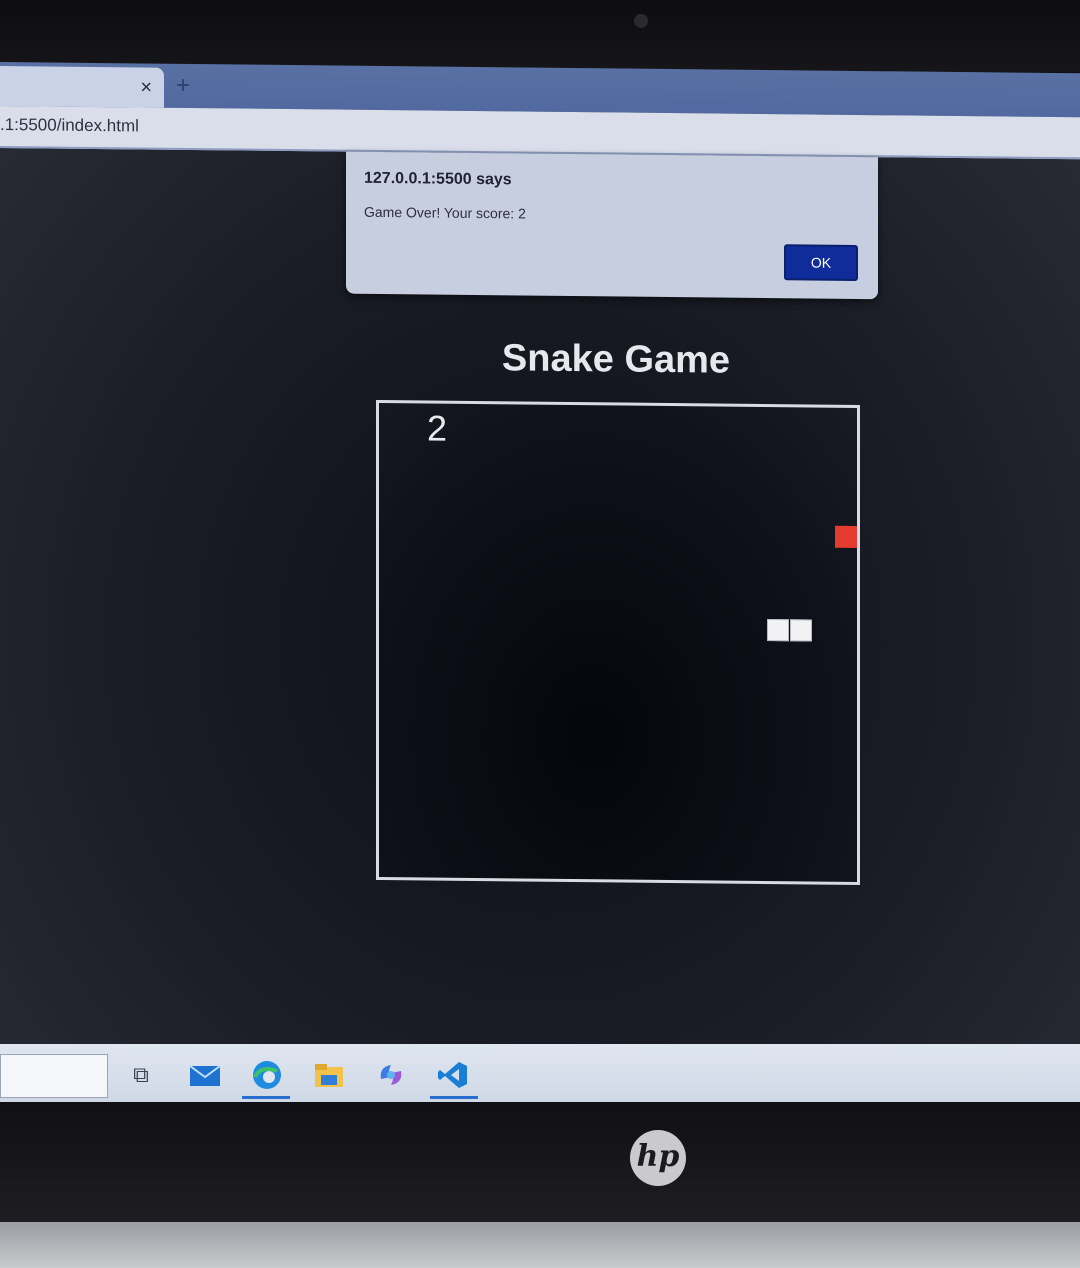  Describe the element at coordinates (821, 262) in the screenshot. I see `ok-button: OK` at that location.